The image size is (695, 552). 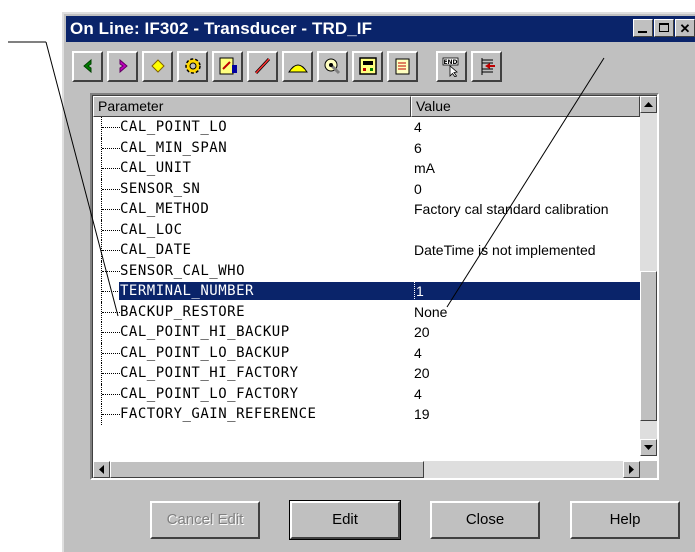 I want to click on horizontal-scrollbar, so click(x=366, y=469).